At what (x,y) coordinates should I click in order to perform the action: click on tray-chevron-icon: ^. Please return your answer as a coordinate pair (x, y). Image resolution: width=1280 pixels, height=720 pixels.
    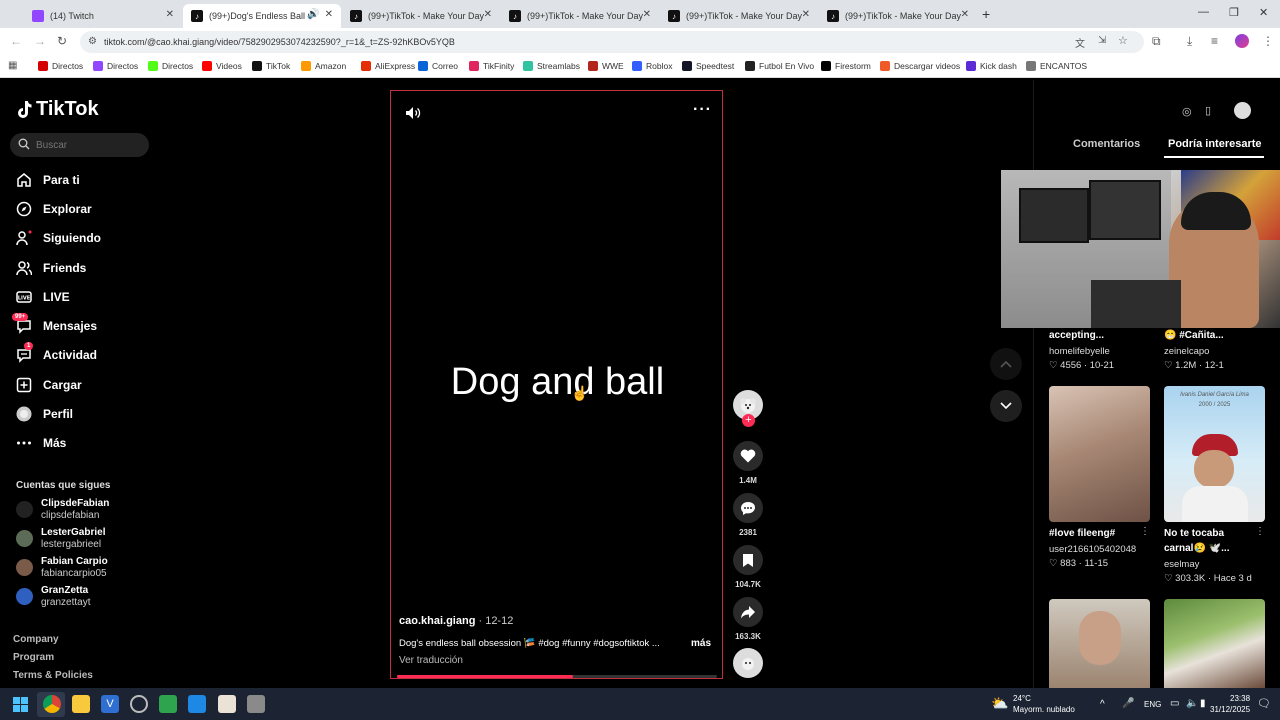
    Looking at the image, I should click on (1102, 704).